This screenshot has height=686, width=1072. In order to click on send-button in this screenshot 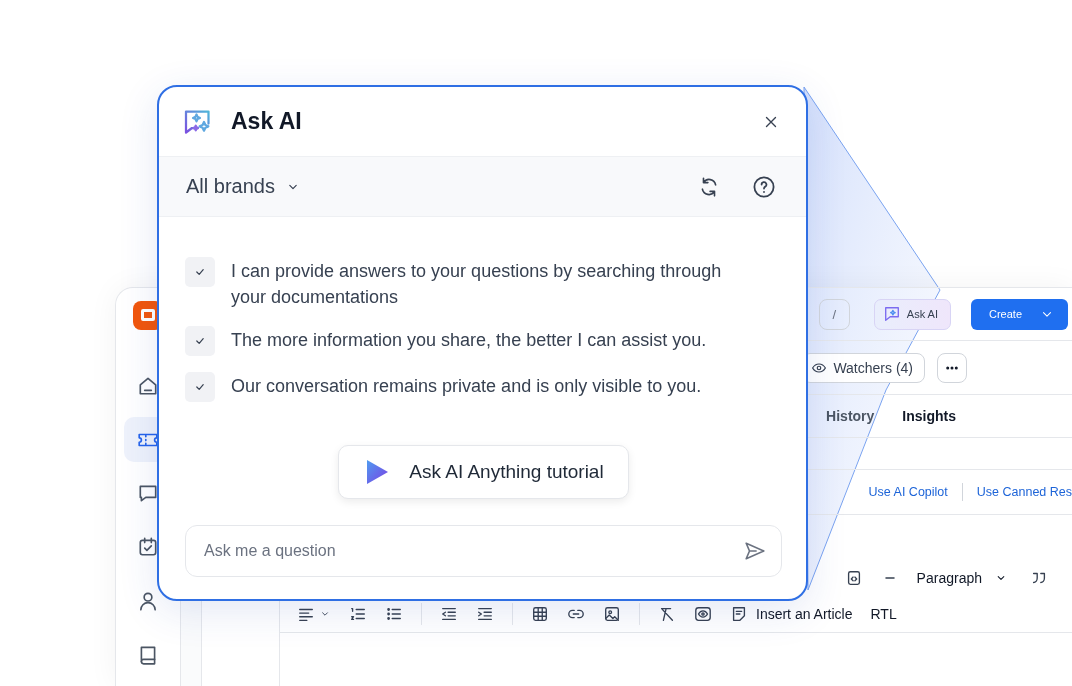, I will do `click(755, 551)`.